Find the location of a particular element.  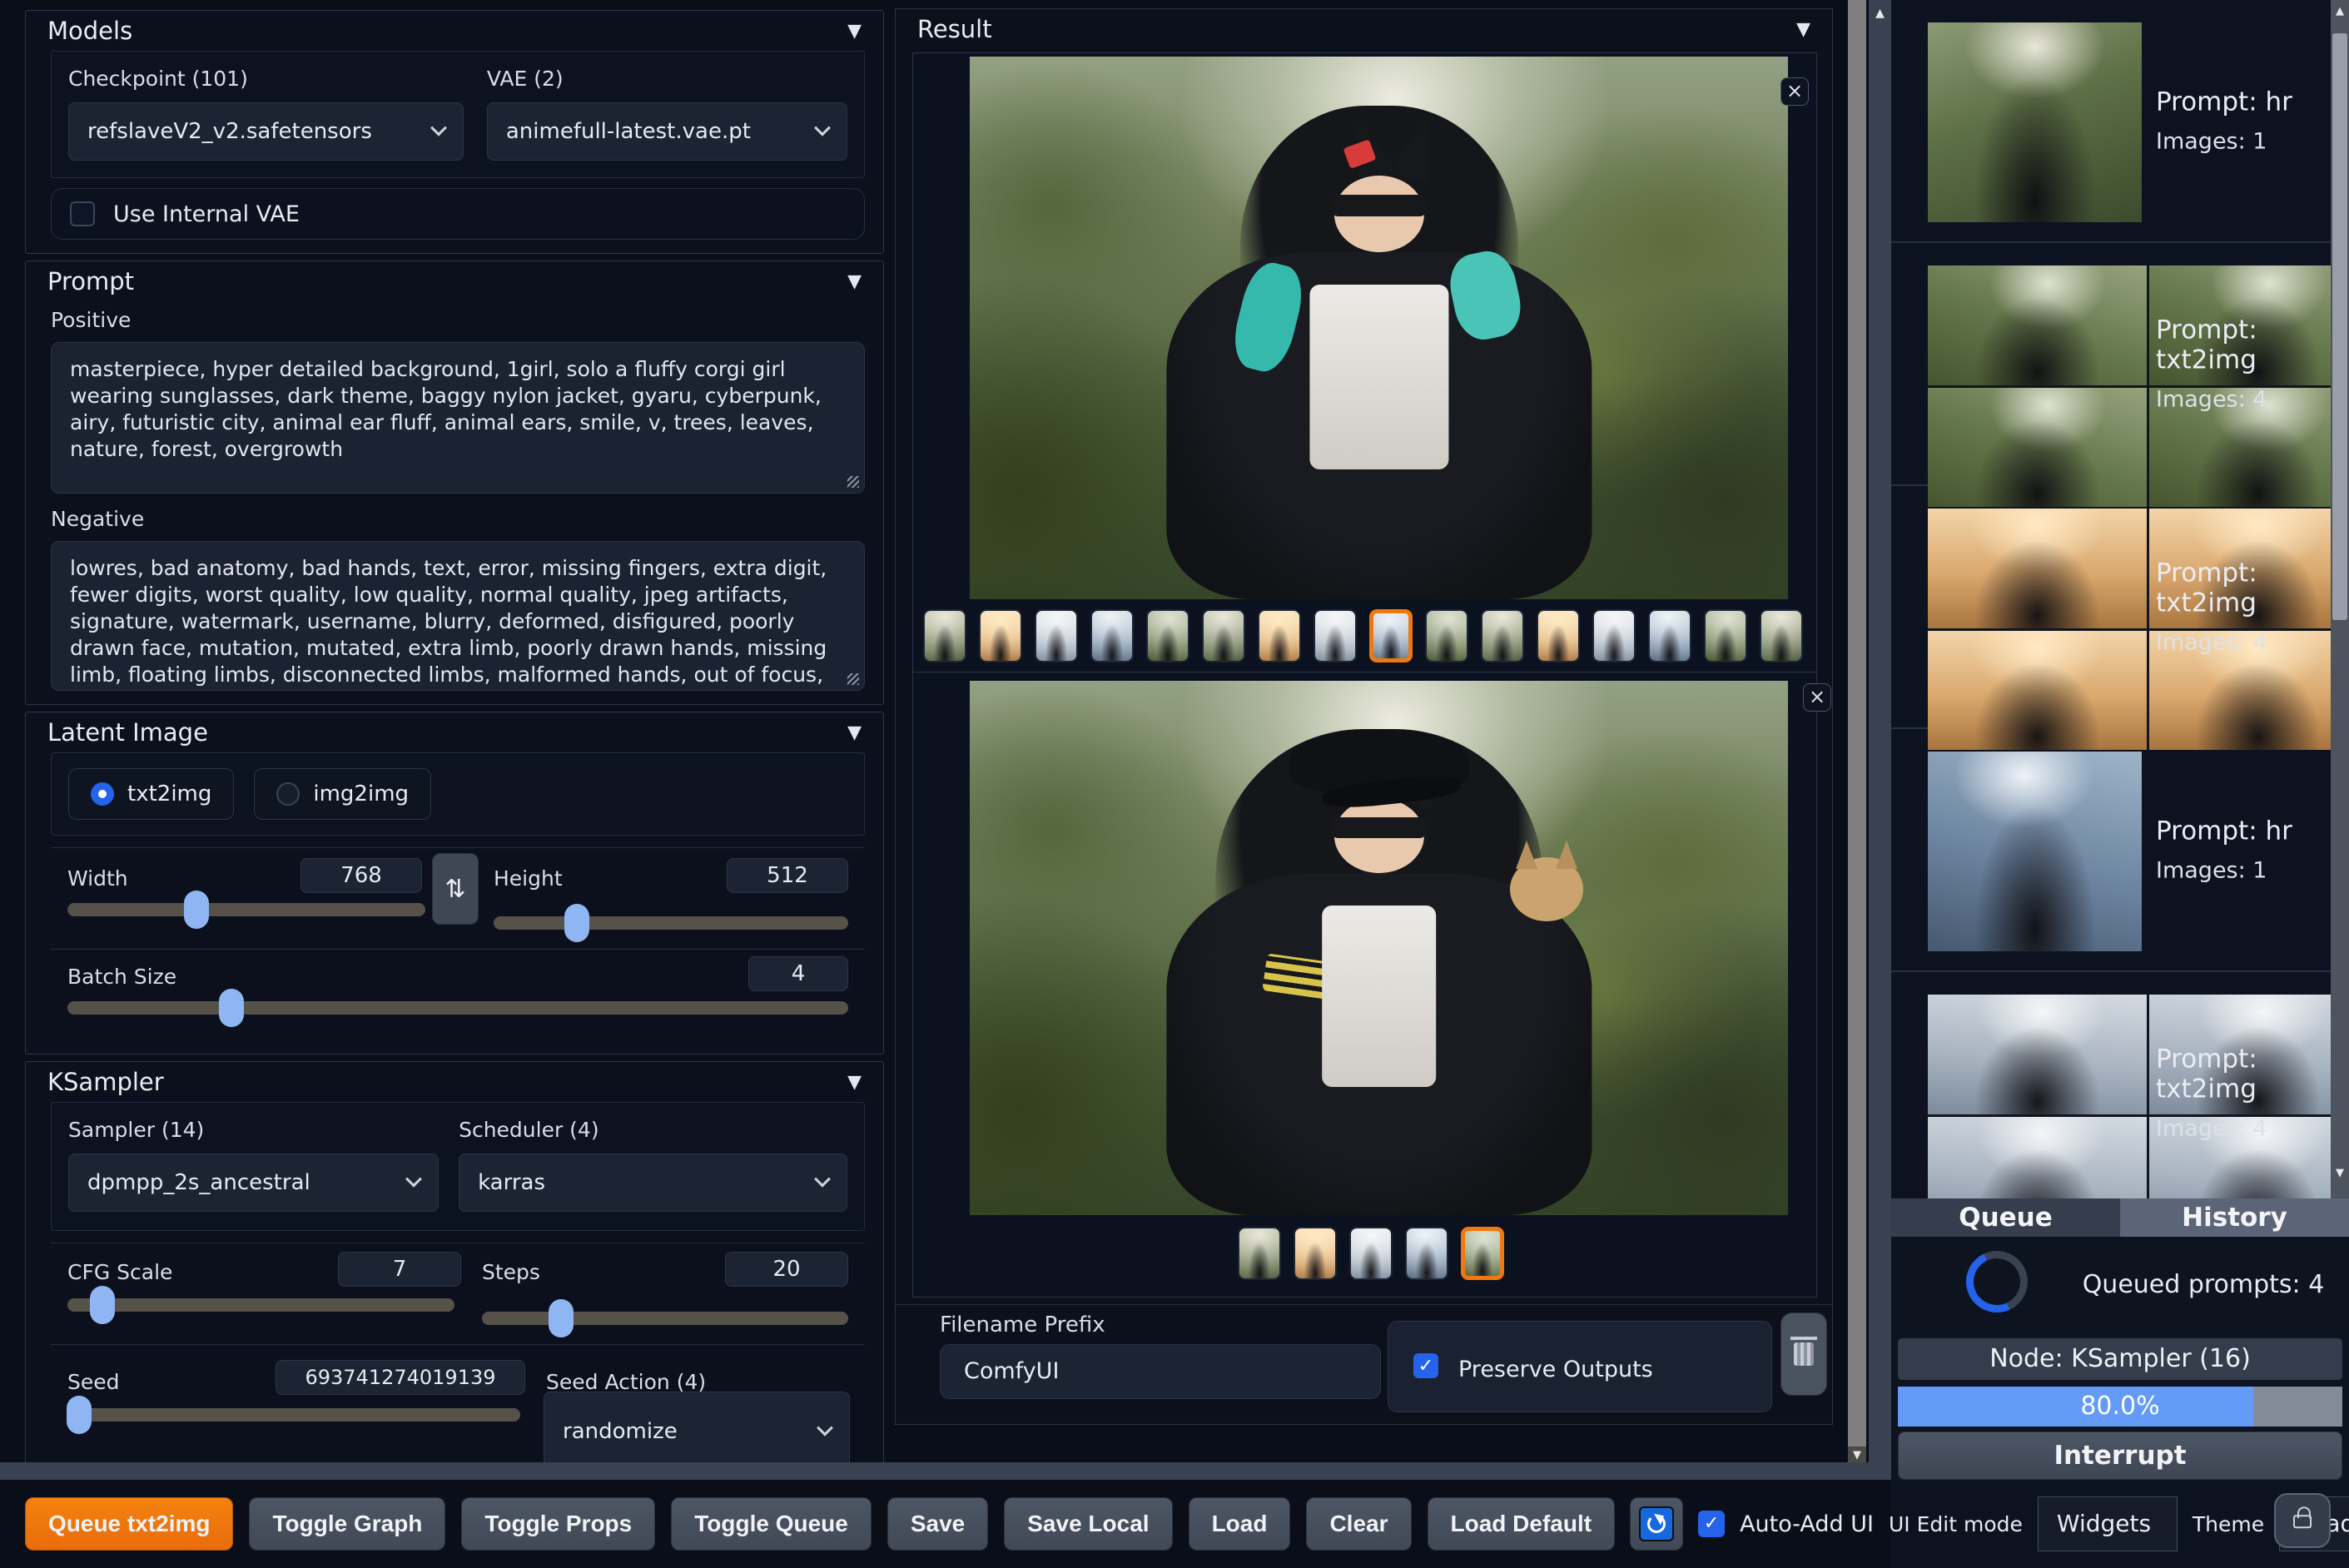

steps-input: 20 is located at coordinates (786, 1269).